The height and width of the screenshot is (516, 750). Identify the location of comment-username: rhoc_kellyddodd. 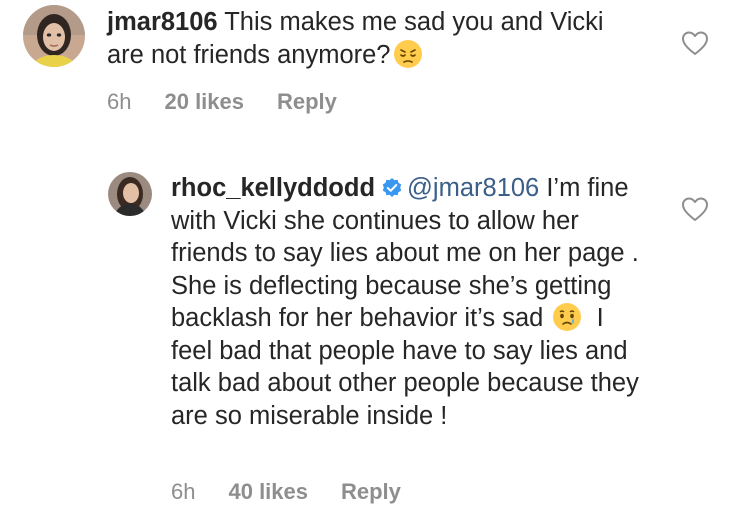
(273, 188).